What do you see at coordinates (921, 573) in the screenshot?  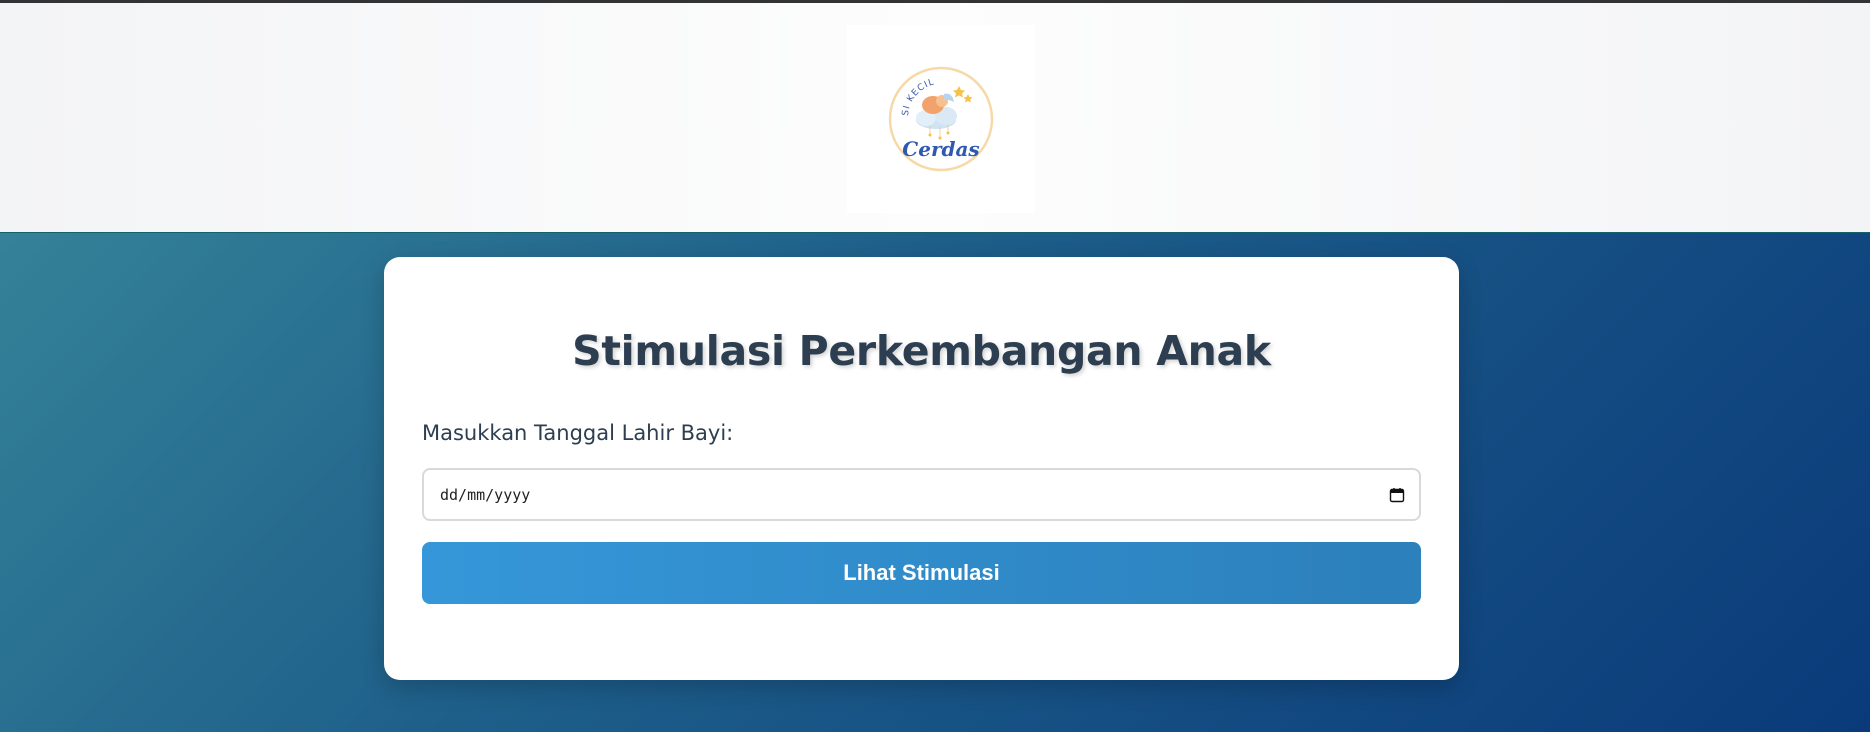 I see `view-stimulation-button: Lihat Stimulasi` at bounding box center [921, 573].